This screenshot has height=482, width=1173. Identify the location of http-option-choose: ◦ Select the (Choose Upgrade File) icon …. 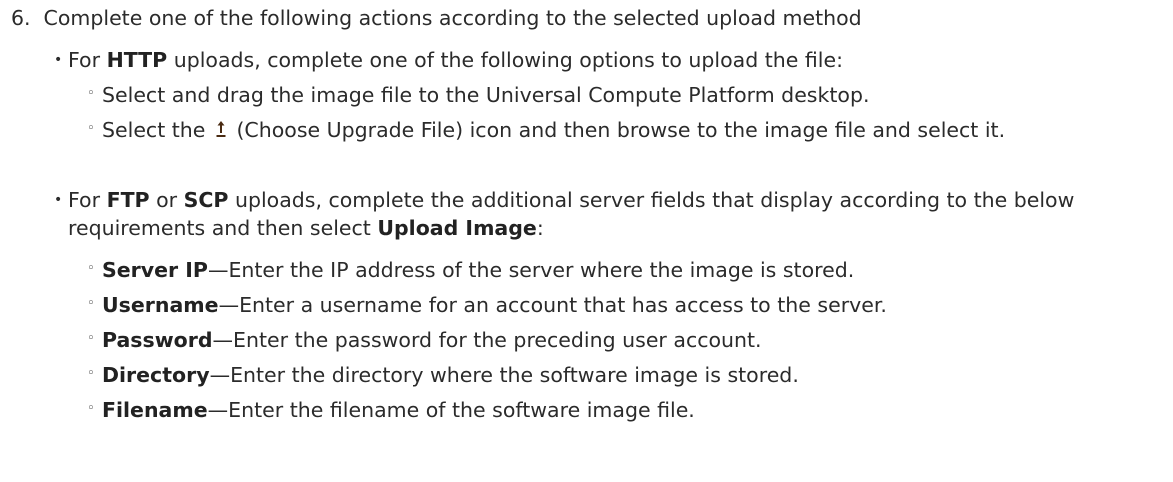
(622, 130).